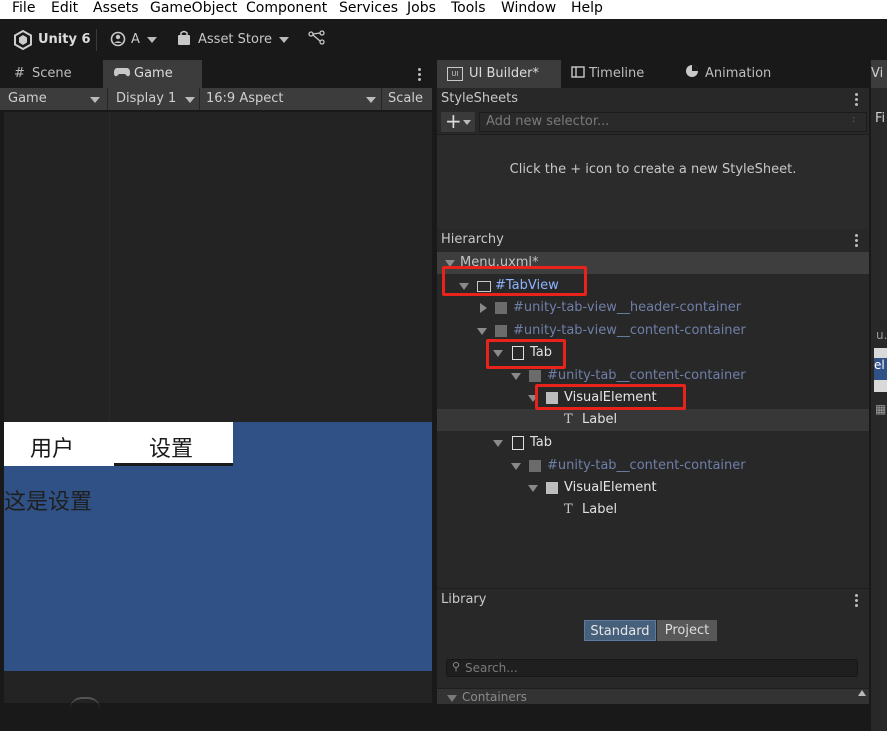 This screenshot has height=731, width=887. What do you see at coordinates (587, 8) in the screenshot?
I see `menu-help: Help` at bounding box center [587, 8].